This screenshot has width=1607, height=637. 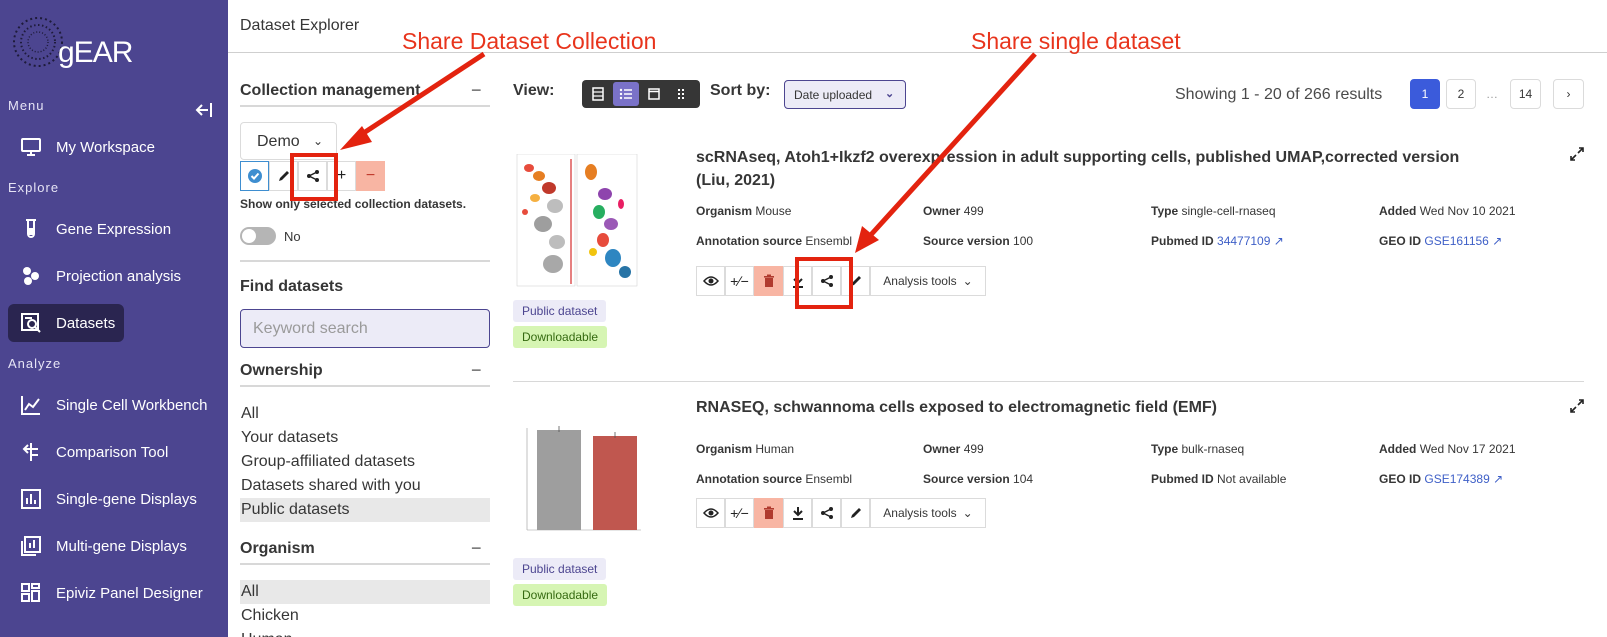 I want to click on page-2-button: 2, so click(x=1461, y=94).